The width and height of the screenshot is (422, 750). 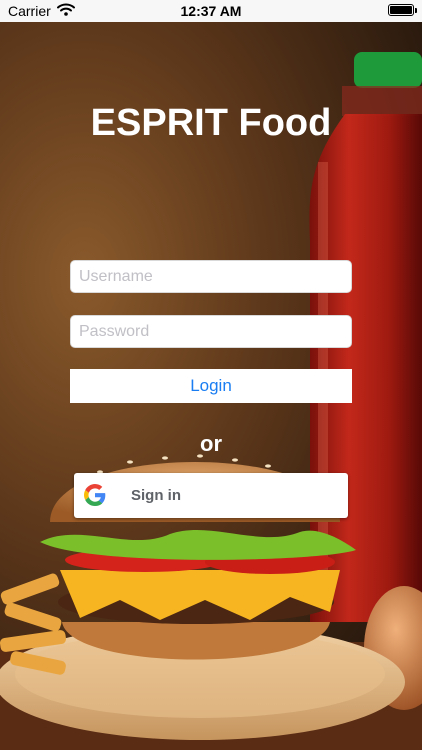 What do you see at coordinates (211, 443) in the screenshot?
I see `or-separator: or` at bounding box center [211, 443].